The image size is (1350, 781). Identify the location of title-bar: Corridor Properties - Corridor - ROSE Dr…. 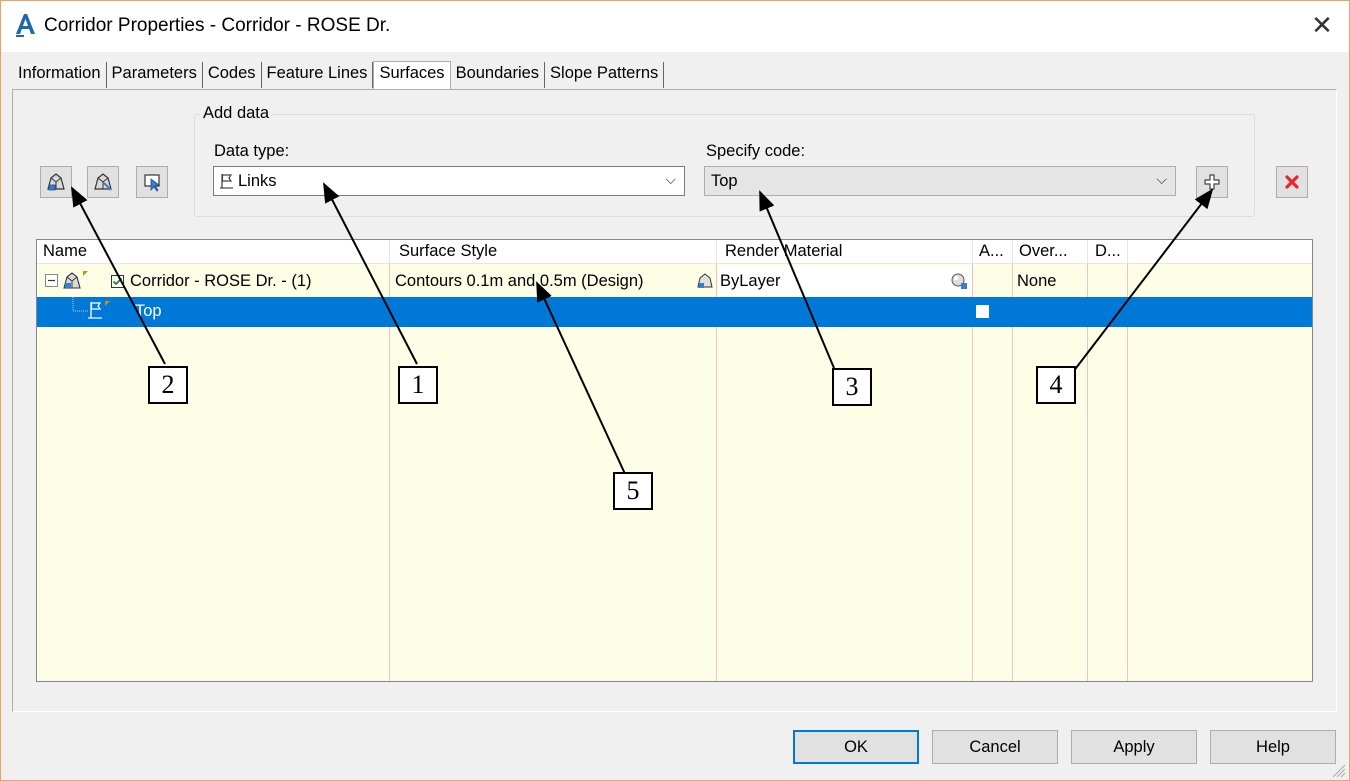
(675, 26).